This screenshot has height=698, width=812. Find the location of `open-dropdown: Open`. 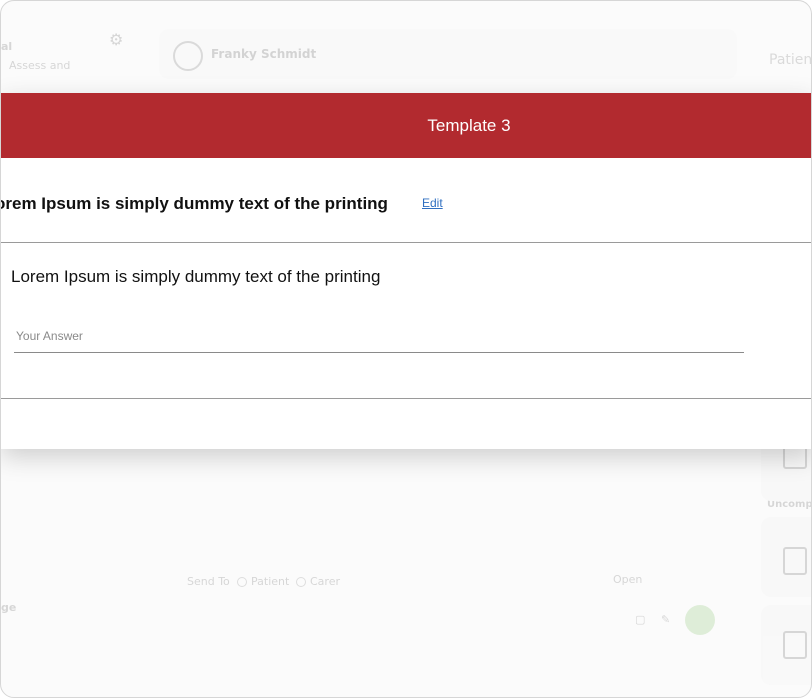

open-dropdown: Open is located at coordinates (627, 579).